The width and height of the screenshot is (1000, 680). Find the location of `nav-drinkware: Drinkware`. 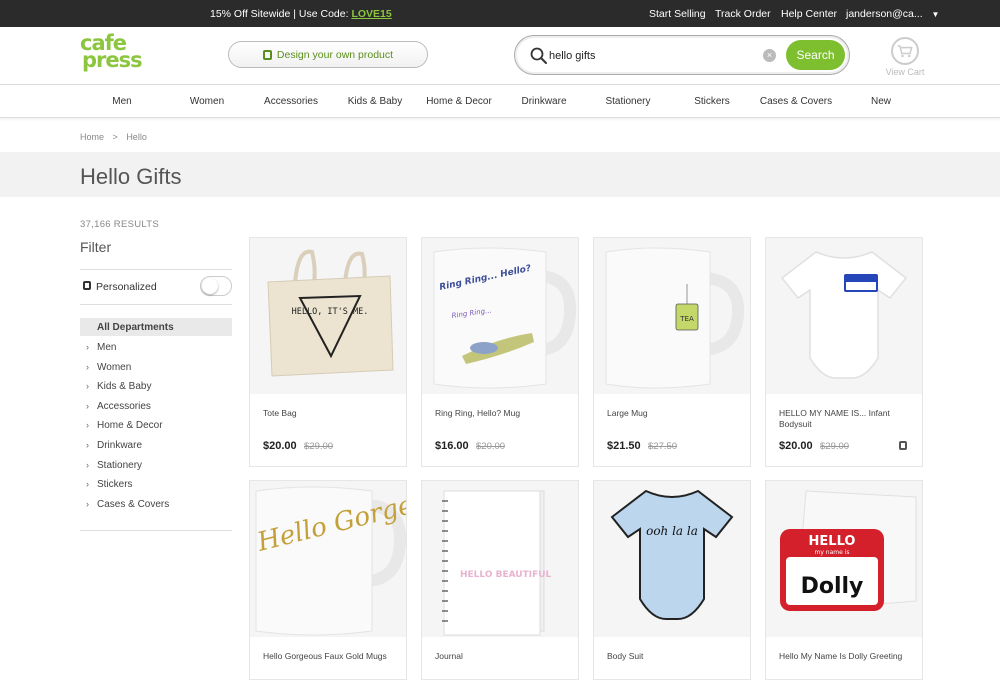

nav-drinkware: Drinkware is located at coordinates (543, 101).